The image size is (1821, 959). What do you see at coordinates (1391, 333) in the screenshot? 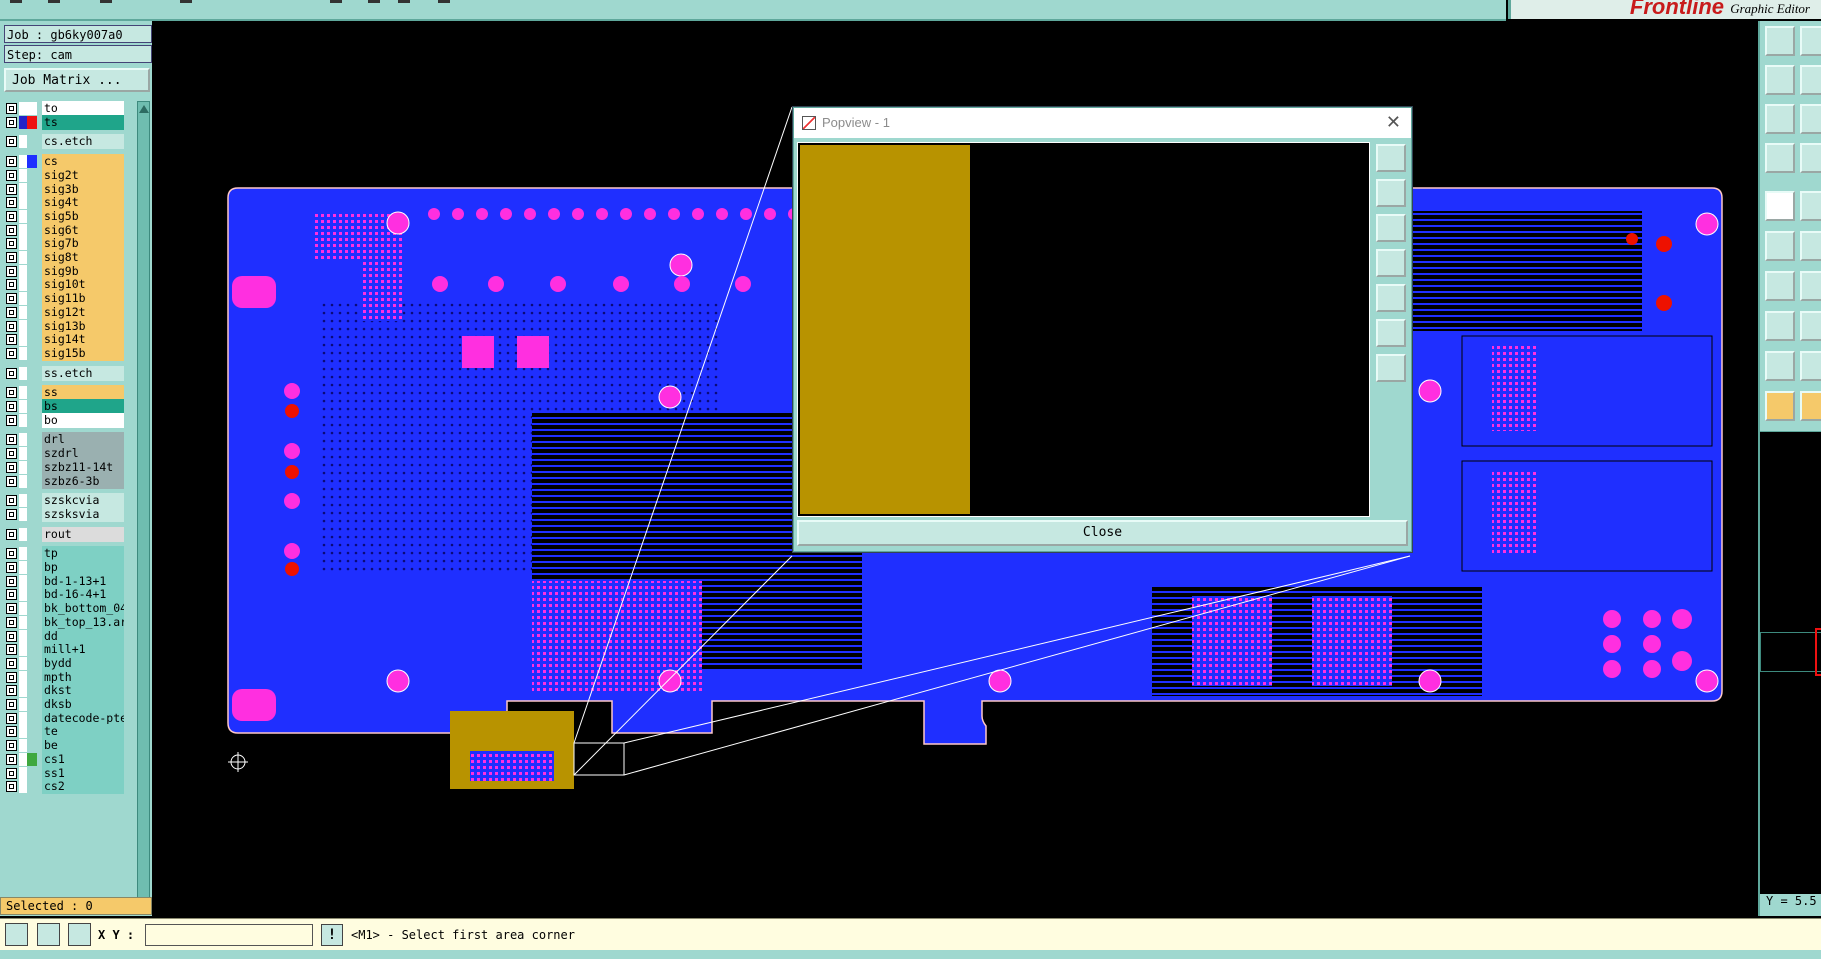
I see `popview-fit-button` at bounding box center [1391, 333].